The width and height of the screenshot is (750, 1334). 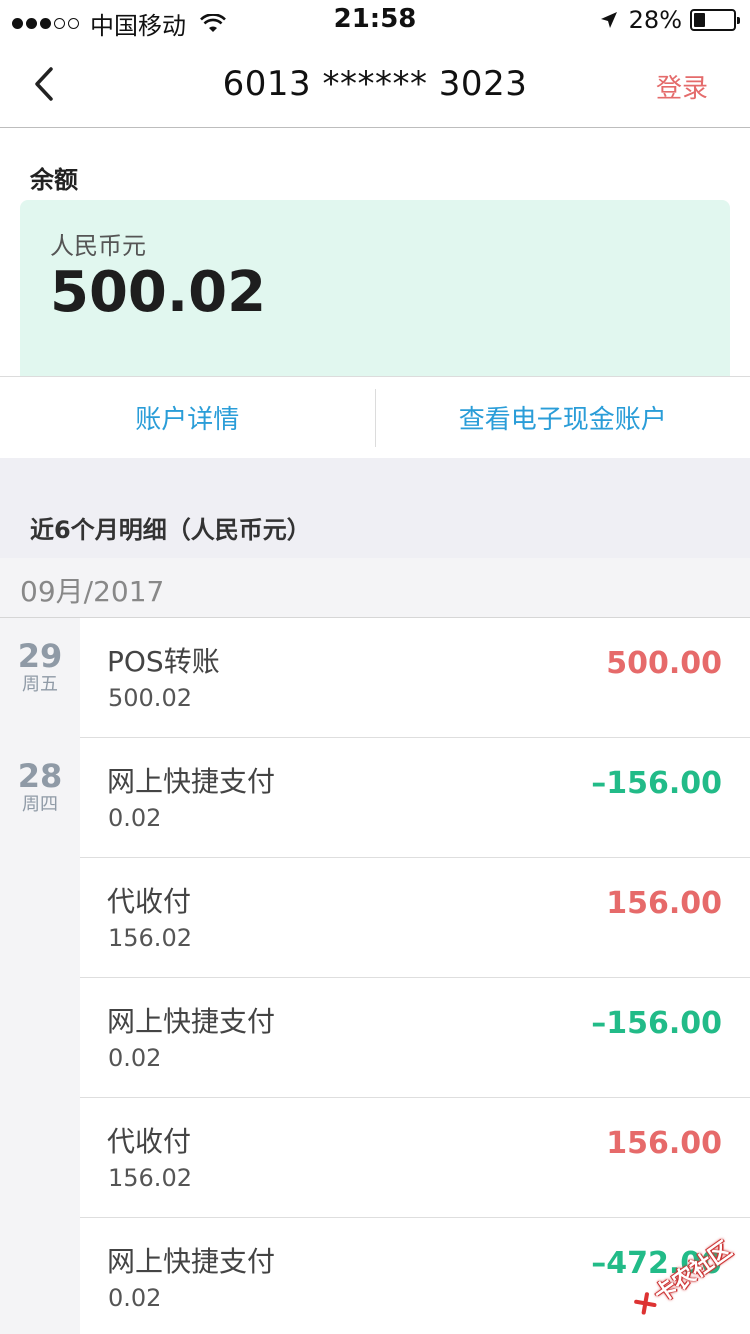 I want to click on transaction-balance: 500.02, so click(x=150, y=698).